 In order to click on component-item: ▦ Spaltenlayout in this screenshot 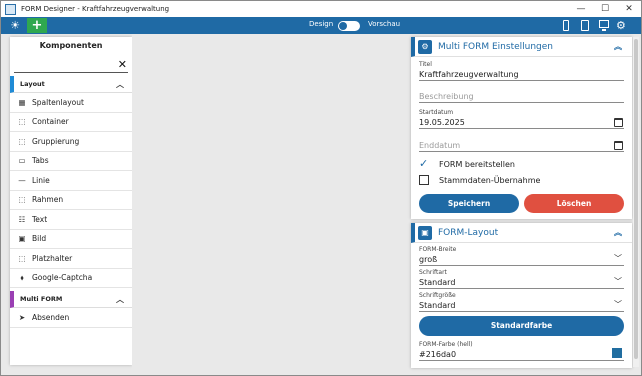, I will do `click(71, 103)`.